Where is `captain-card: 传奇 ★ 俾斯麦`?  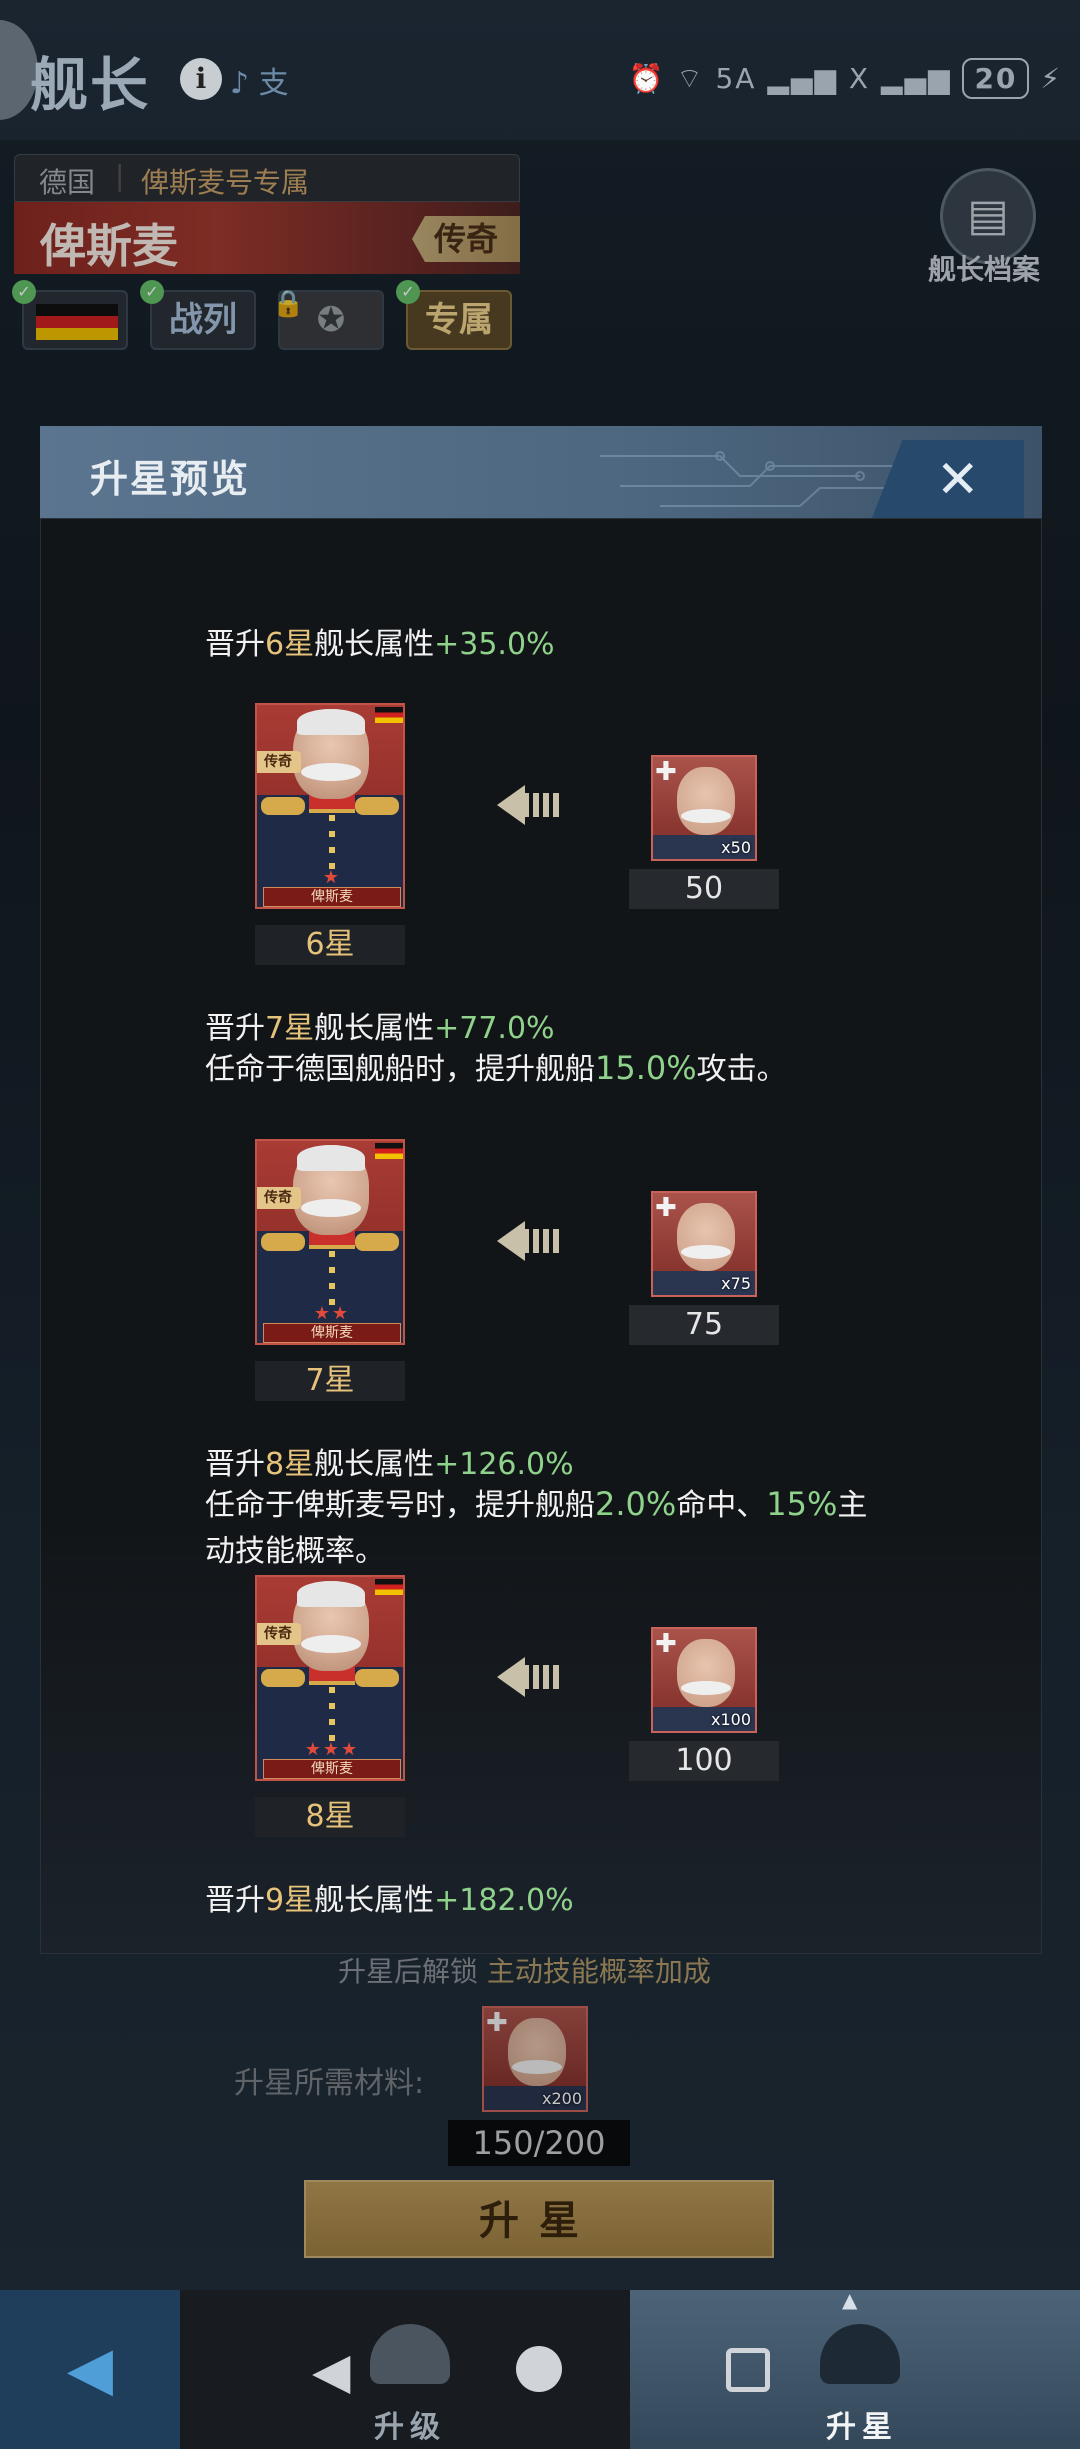 captain-card: 传奇 ★ 俾斯麦 is located at coordinates (330, 806).